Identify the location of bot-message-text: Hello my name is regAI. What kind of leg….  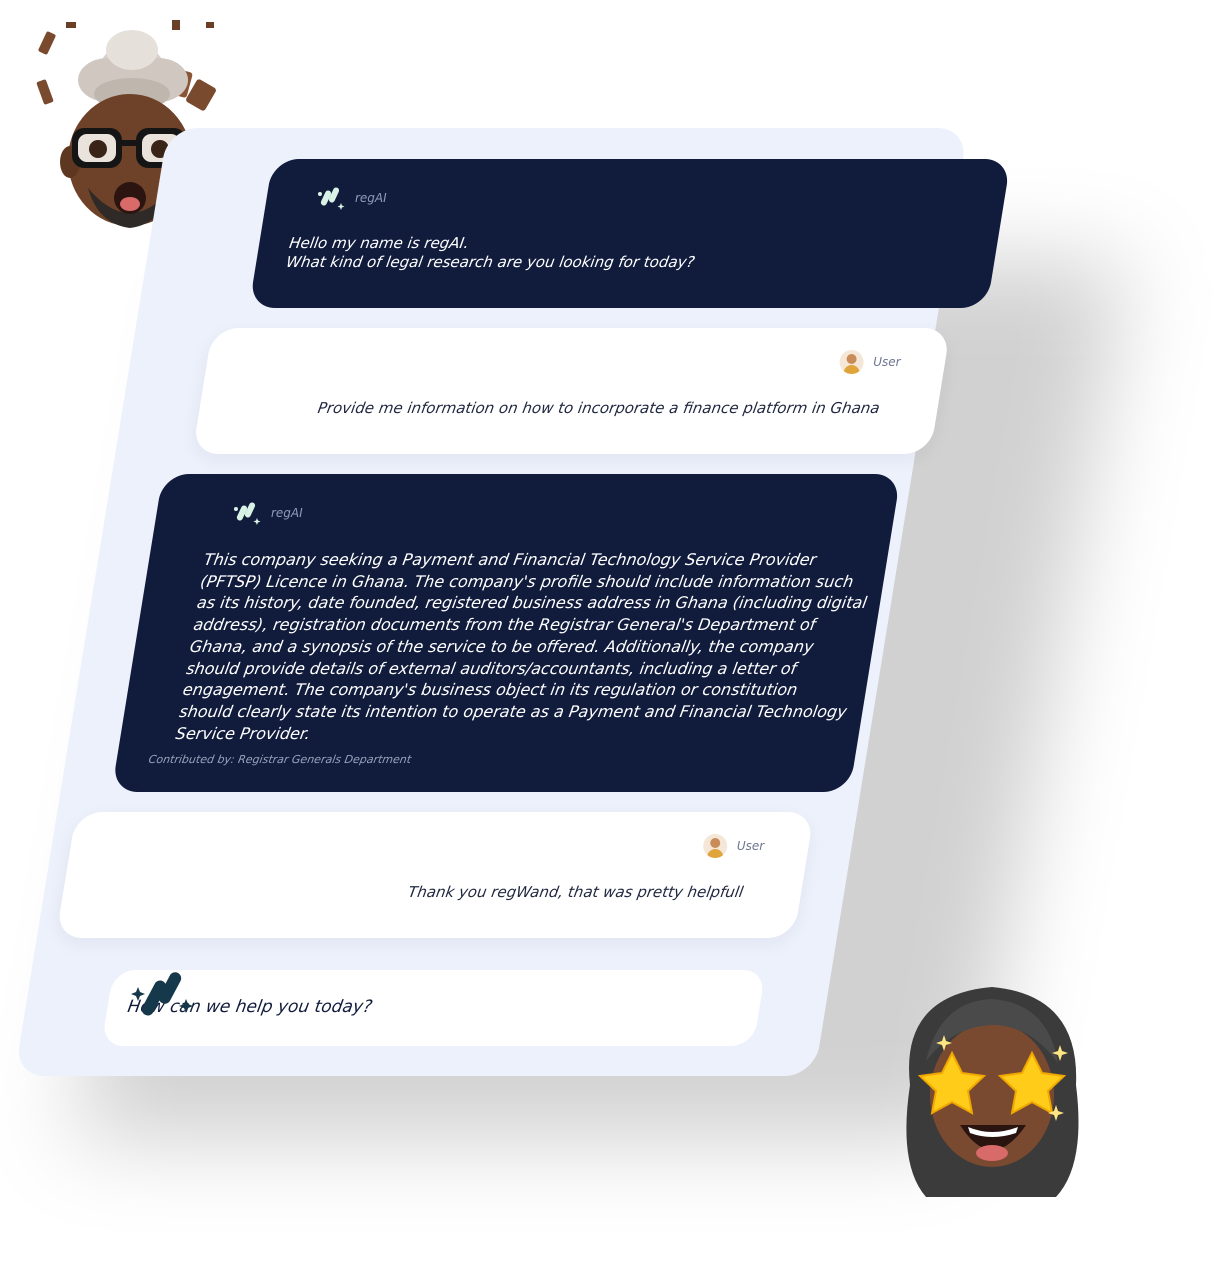
(490, 252).